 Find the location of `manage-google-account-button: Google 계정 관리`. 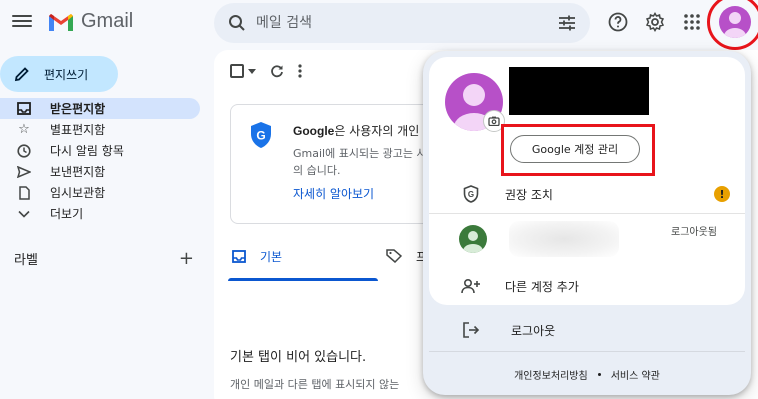

manage-google-account-button: Google 계정 관리 is located at coordinates (575, 149).